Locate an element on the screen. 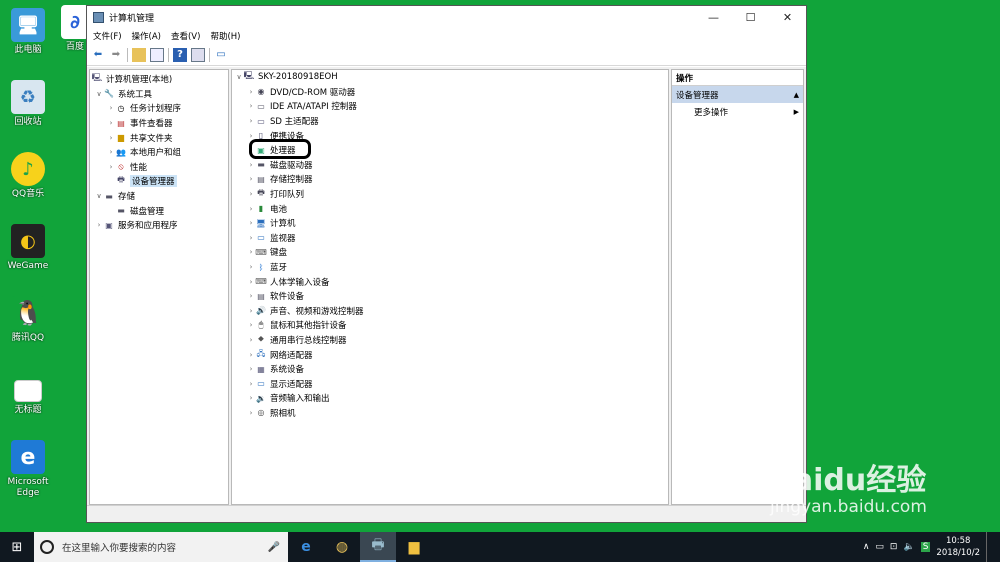 Image resolution: width=1000 pixels, height=562 pixels. properties-icon is located at coordinates (198, 54).